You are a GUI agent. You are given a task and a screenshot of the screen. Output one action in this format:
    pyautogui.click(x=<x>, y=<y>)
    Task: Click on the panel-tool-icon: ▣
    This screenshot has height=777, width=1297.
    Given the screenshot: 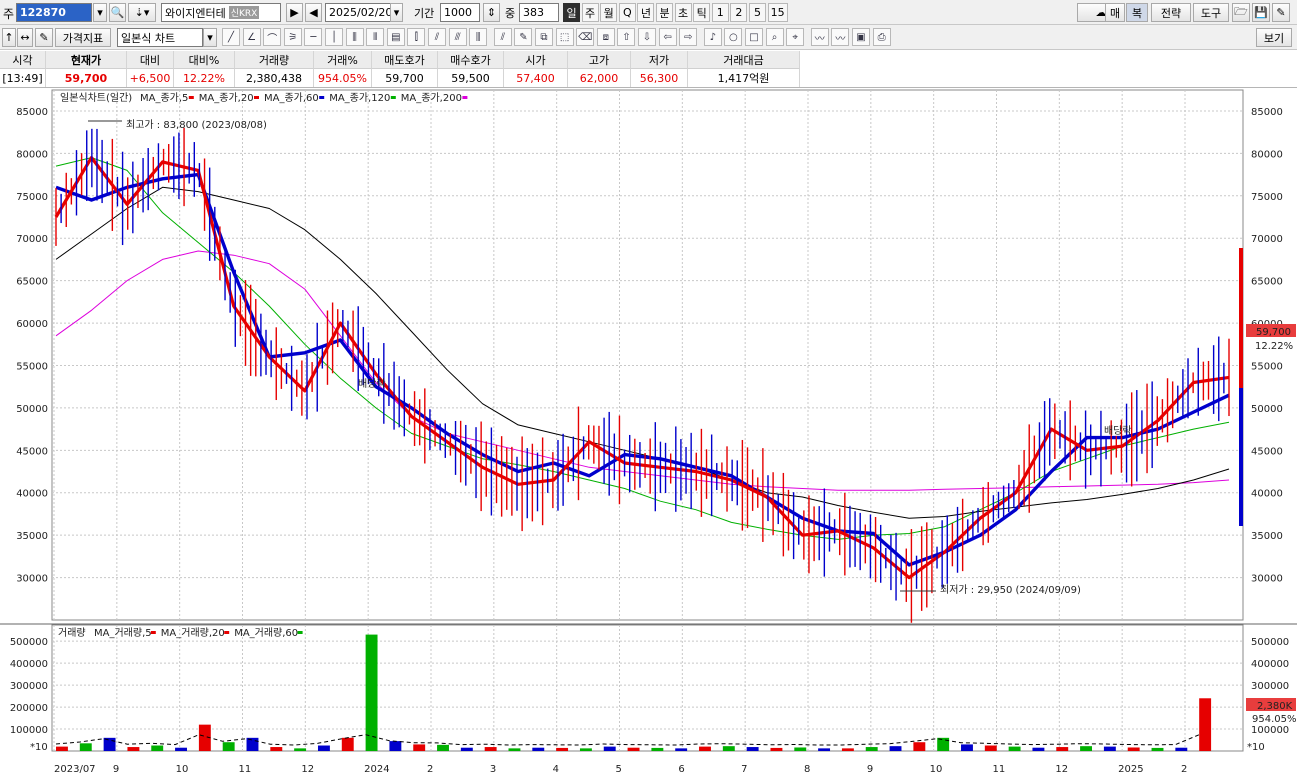 What is the action you would take?
    pyautogui.click(x=861, y=37)
    